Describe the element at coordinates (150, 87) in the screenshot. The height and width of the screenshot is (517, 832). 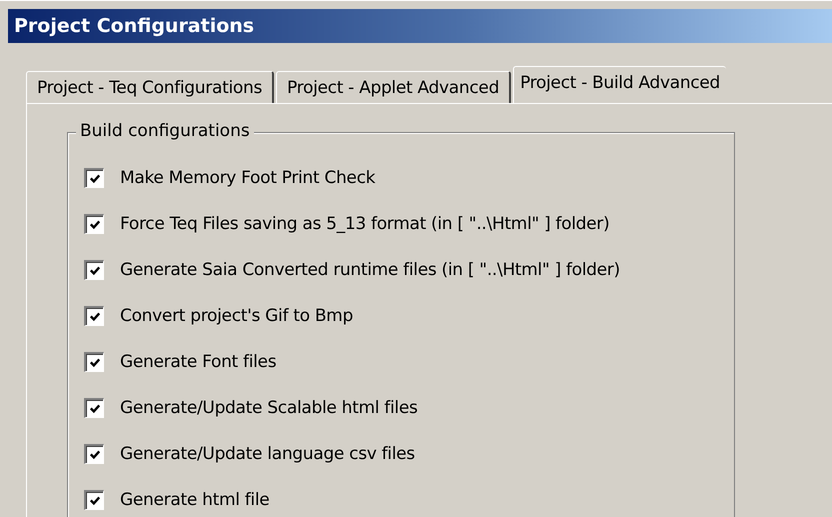
I see `tab: Project - Teq Configurations` at that location.